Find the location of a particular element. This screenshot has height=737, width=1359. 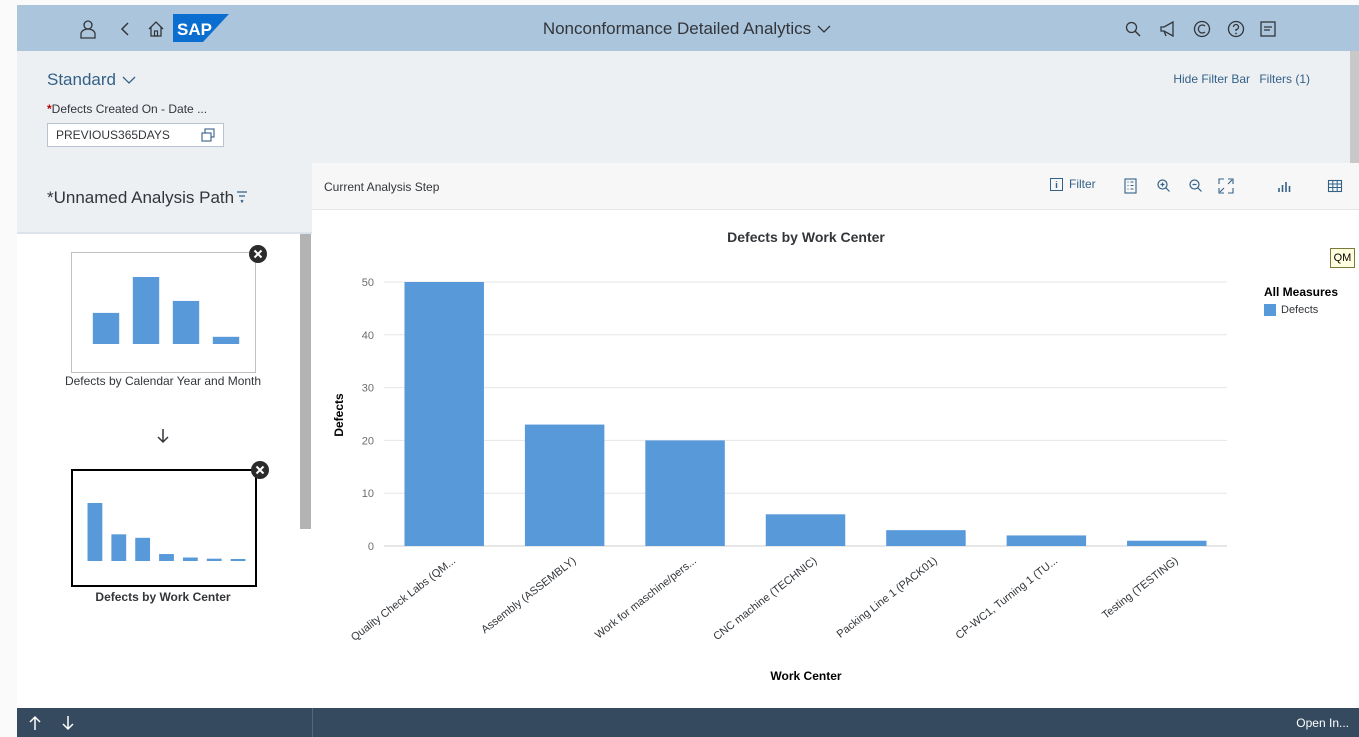

x-tick-label: CNC machine (TECHNIC) is located at coordinates (765, 599).